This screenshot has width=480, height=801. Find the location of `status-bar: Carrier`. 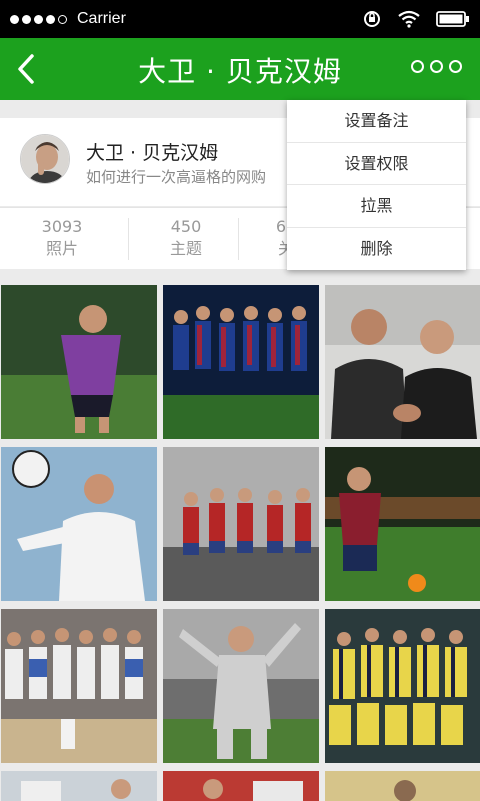

status-bar: Carrier is located at coordinates (240, 19).